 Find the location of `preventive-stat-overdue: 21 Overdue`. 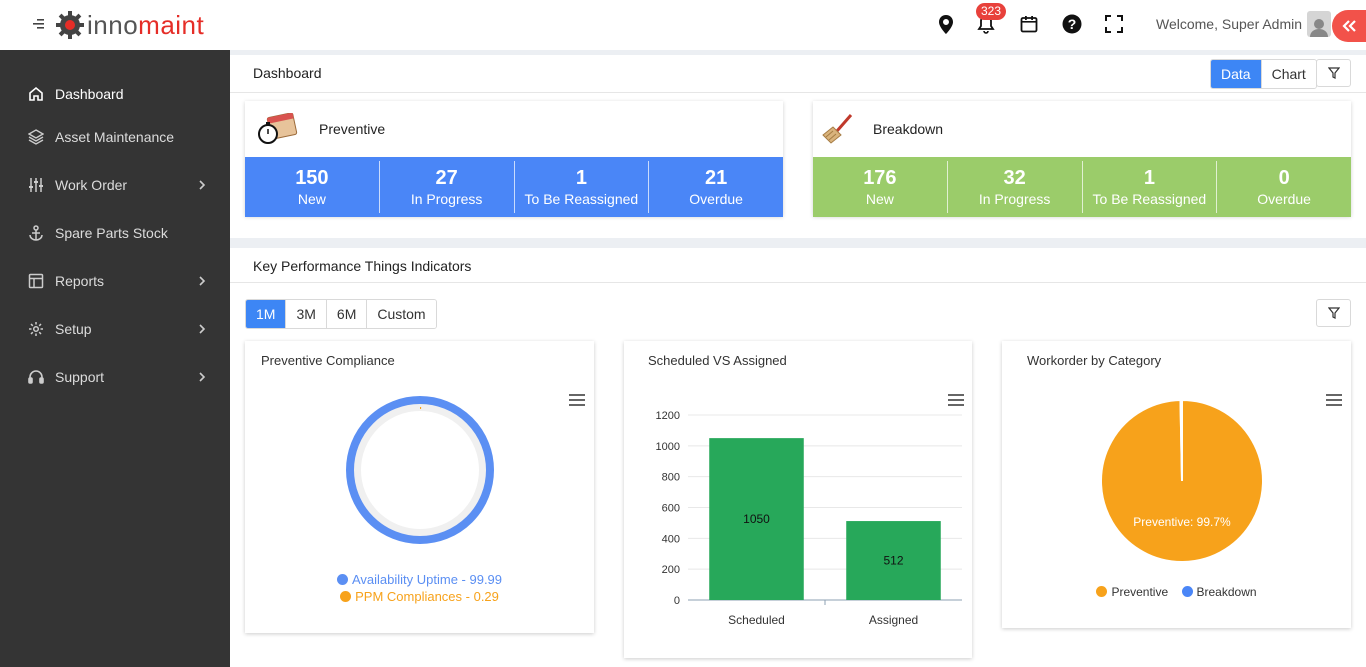

preventive-stat-overdue: 21 Overdue is located at coordinates (716, 187).